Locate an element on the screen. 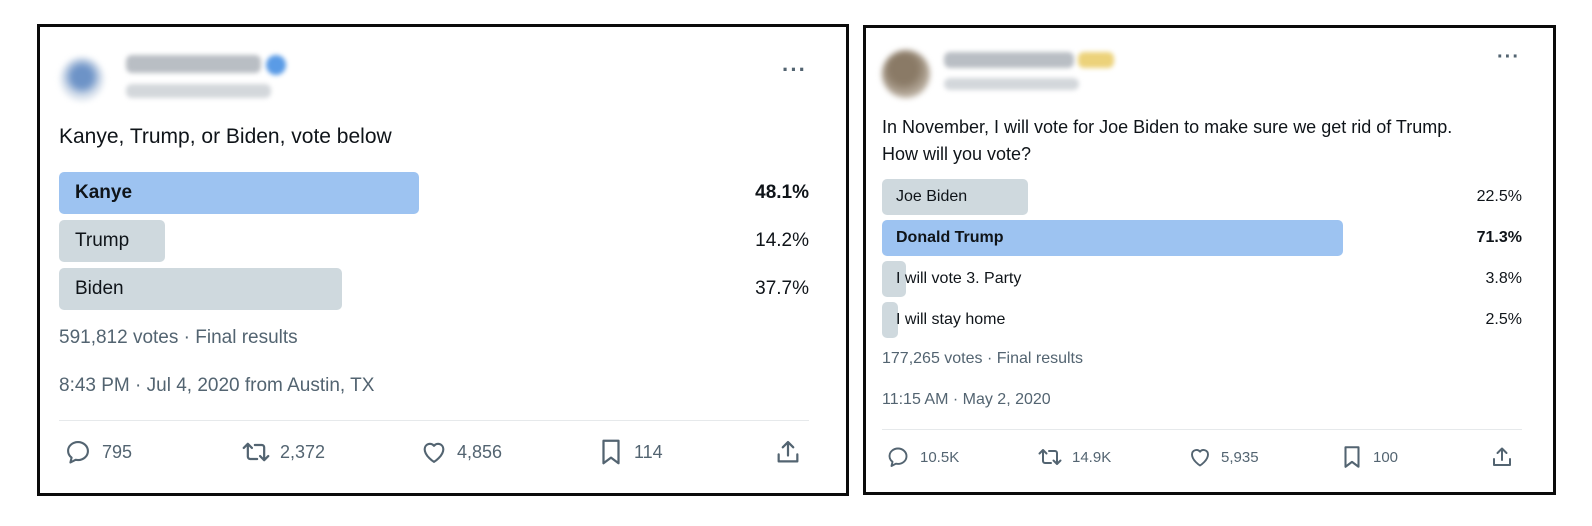  poll-option-label: I will vote 3. Party is located at coordinates (959, 278).